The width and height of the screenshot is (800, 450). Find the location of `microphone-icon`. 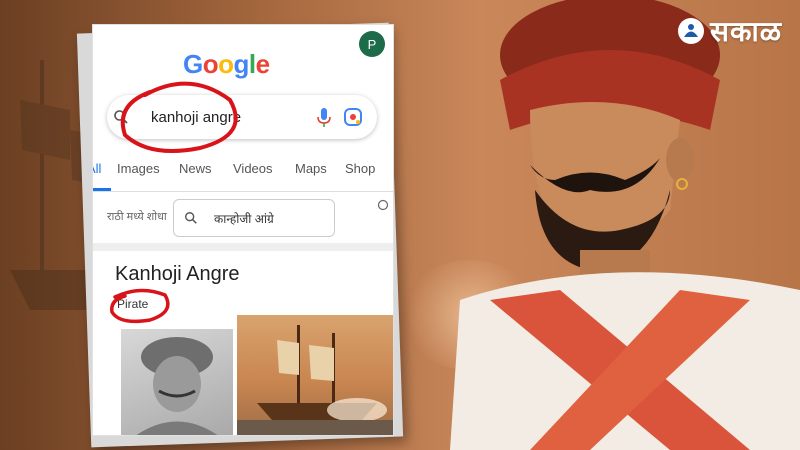

microphone-icon is located at coordinates (324, 118).